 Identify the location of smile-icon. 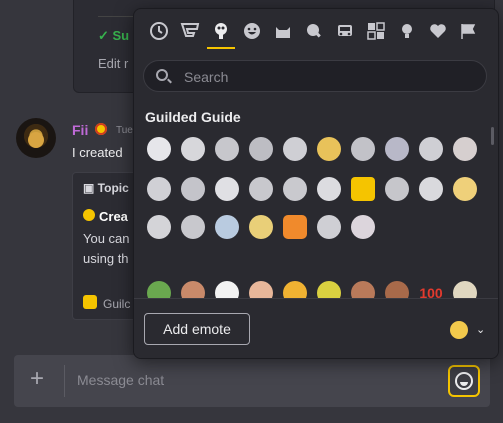
(464, 381).